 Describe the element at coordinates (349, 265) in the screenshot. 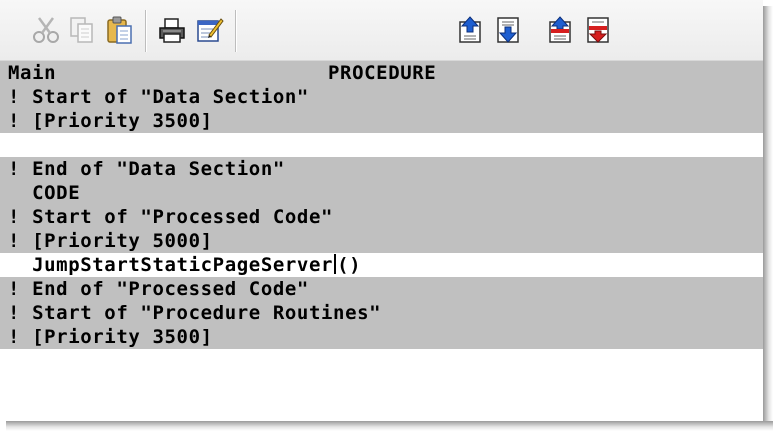

I see `code-text: ()` at that location.